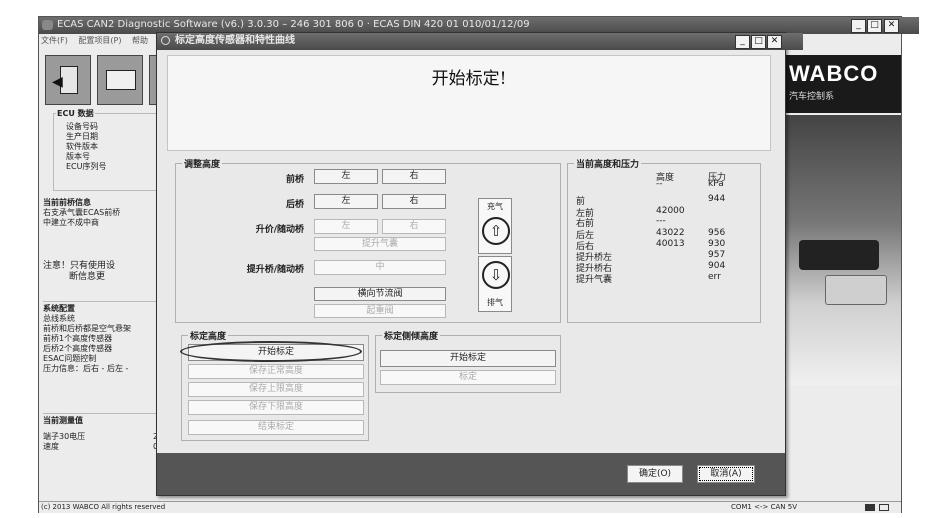  What do you see at coordinates (469, 103) in the screenshot?
I see `message-panel: 开始标定!` at bounding box center [469, 103].